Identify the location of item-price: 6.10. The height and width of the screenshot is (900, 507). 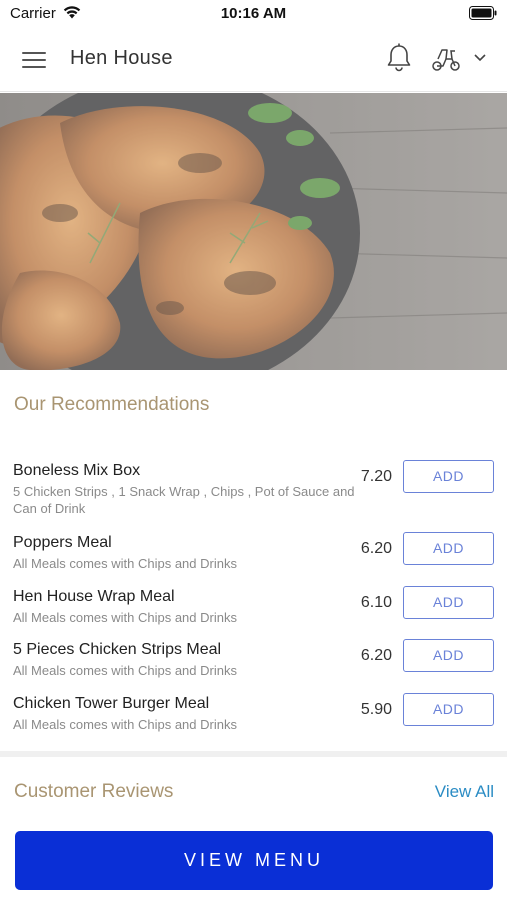
(376, 602).